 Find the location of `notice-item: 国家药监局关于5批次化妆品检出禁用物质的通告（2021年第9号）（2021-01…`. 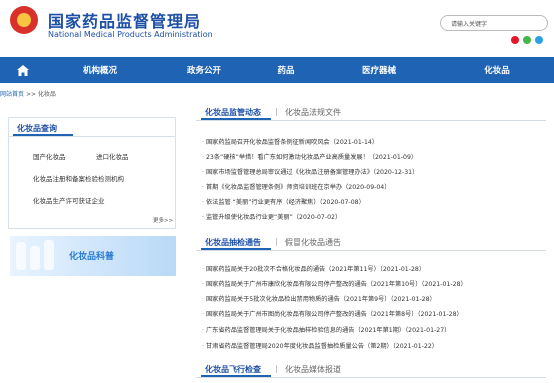

notice-item: 国家药监局关于5批次化妆品检出禁用物质的通告（2021年第9号）（2021-01… is located at coordinates (319, 298).